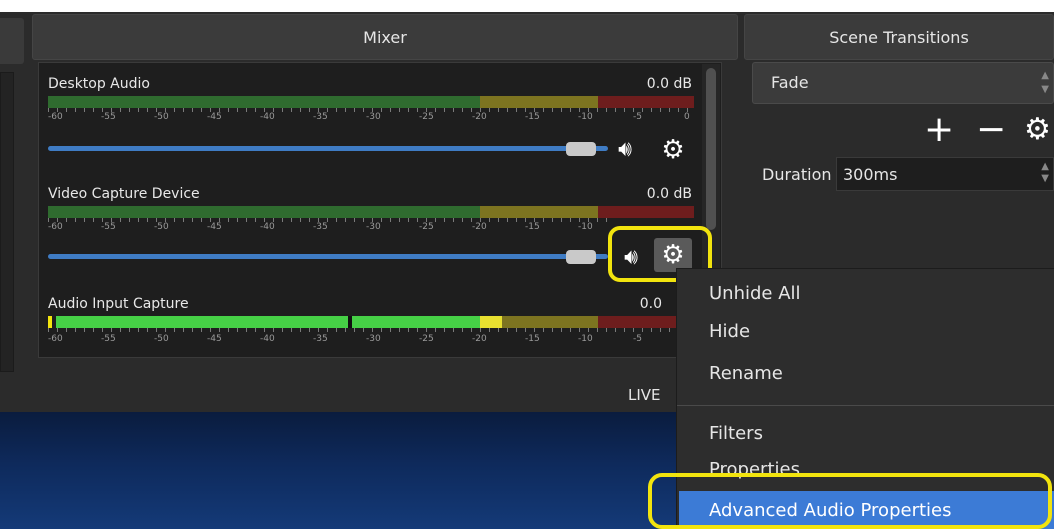 This screenshot has height=529, width=1054. I want to click on menu-item-unhide-all: Unhide All, so click(755, 293).